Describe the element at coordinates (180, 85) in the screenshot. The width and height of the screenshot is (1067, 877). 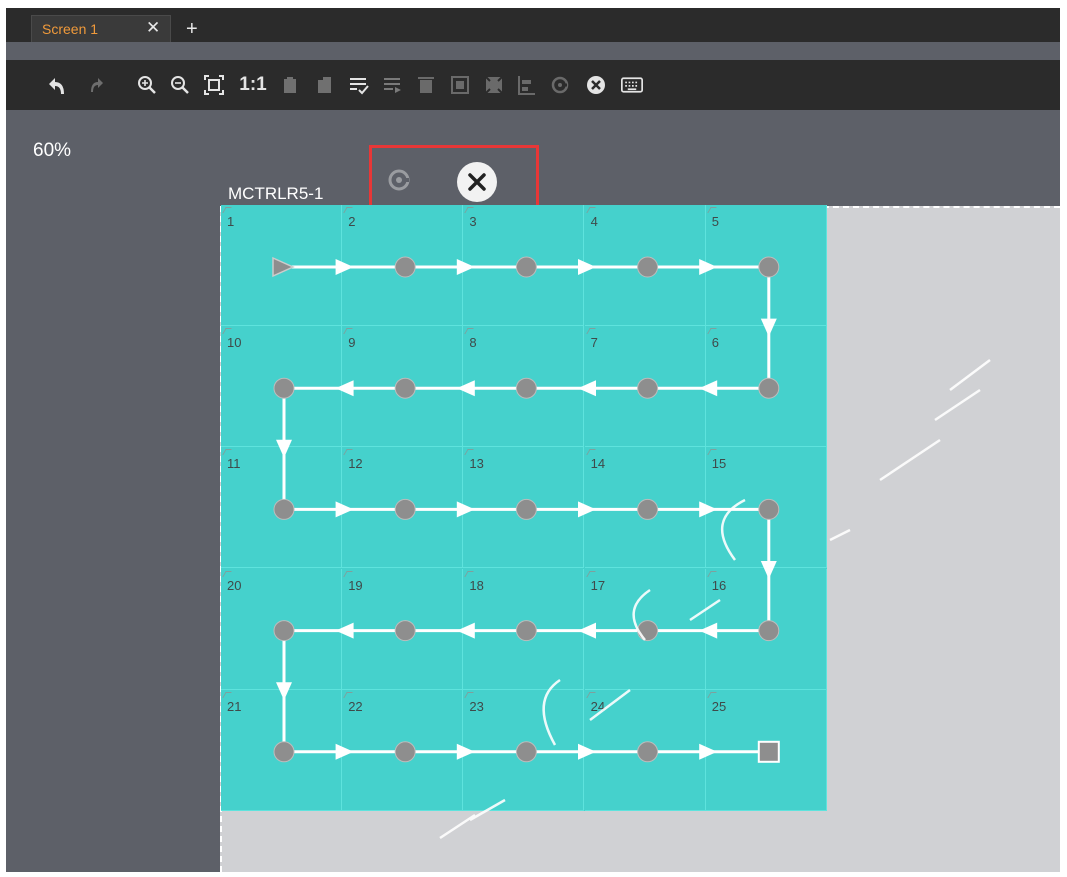
I see `zoom-out-icon` at that location.